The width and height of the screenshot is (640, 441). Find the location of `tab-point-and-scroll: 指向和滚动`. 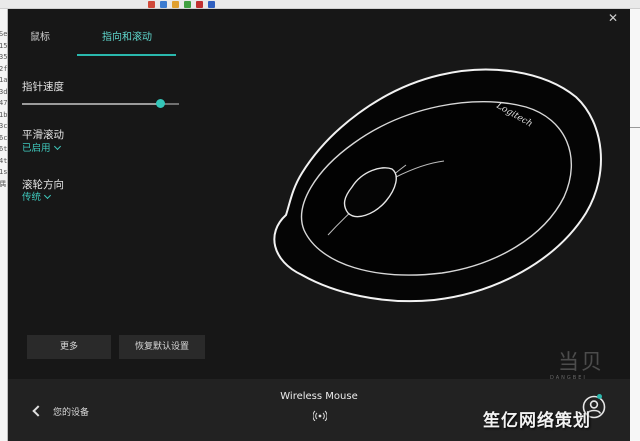

tab-point-and-scroll: 指向和滚动 is located at coordinates (127, 41).